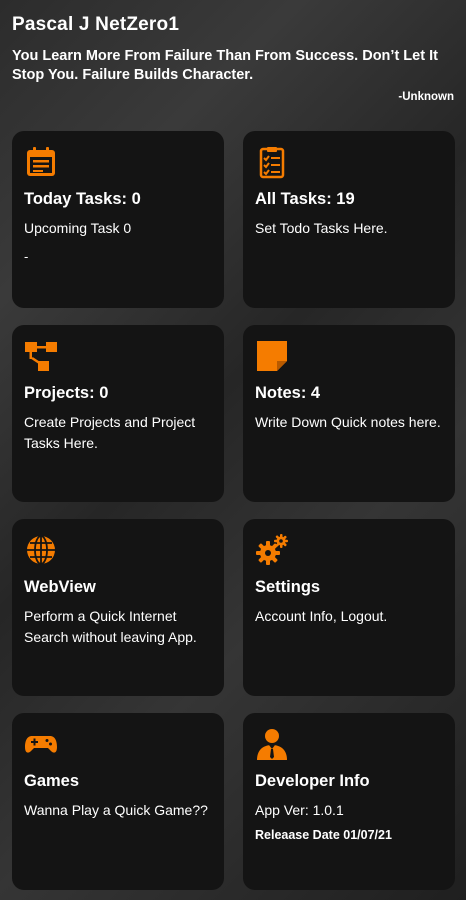 Image resolution: width=466 pixels, height=900 pixels. Describe the element at coordinates (66, 393) in the screenshot. I see `card-title: Projects: 0` at that location.